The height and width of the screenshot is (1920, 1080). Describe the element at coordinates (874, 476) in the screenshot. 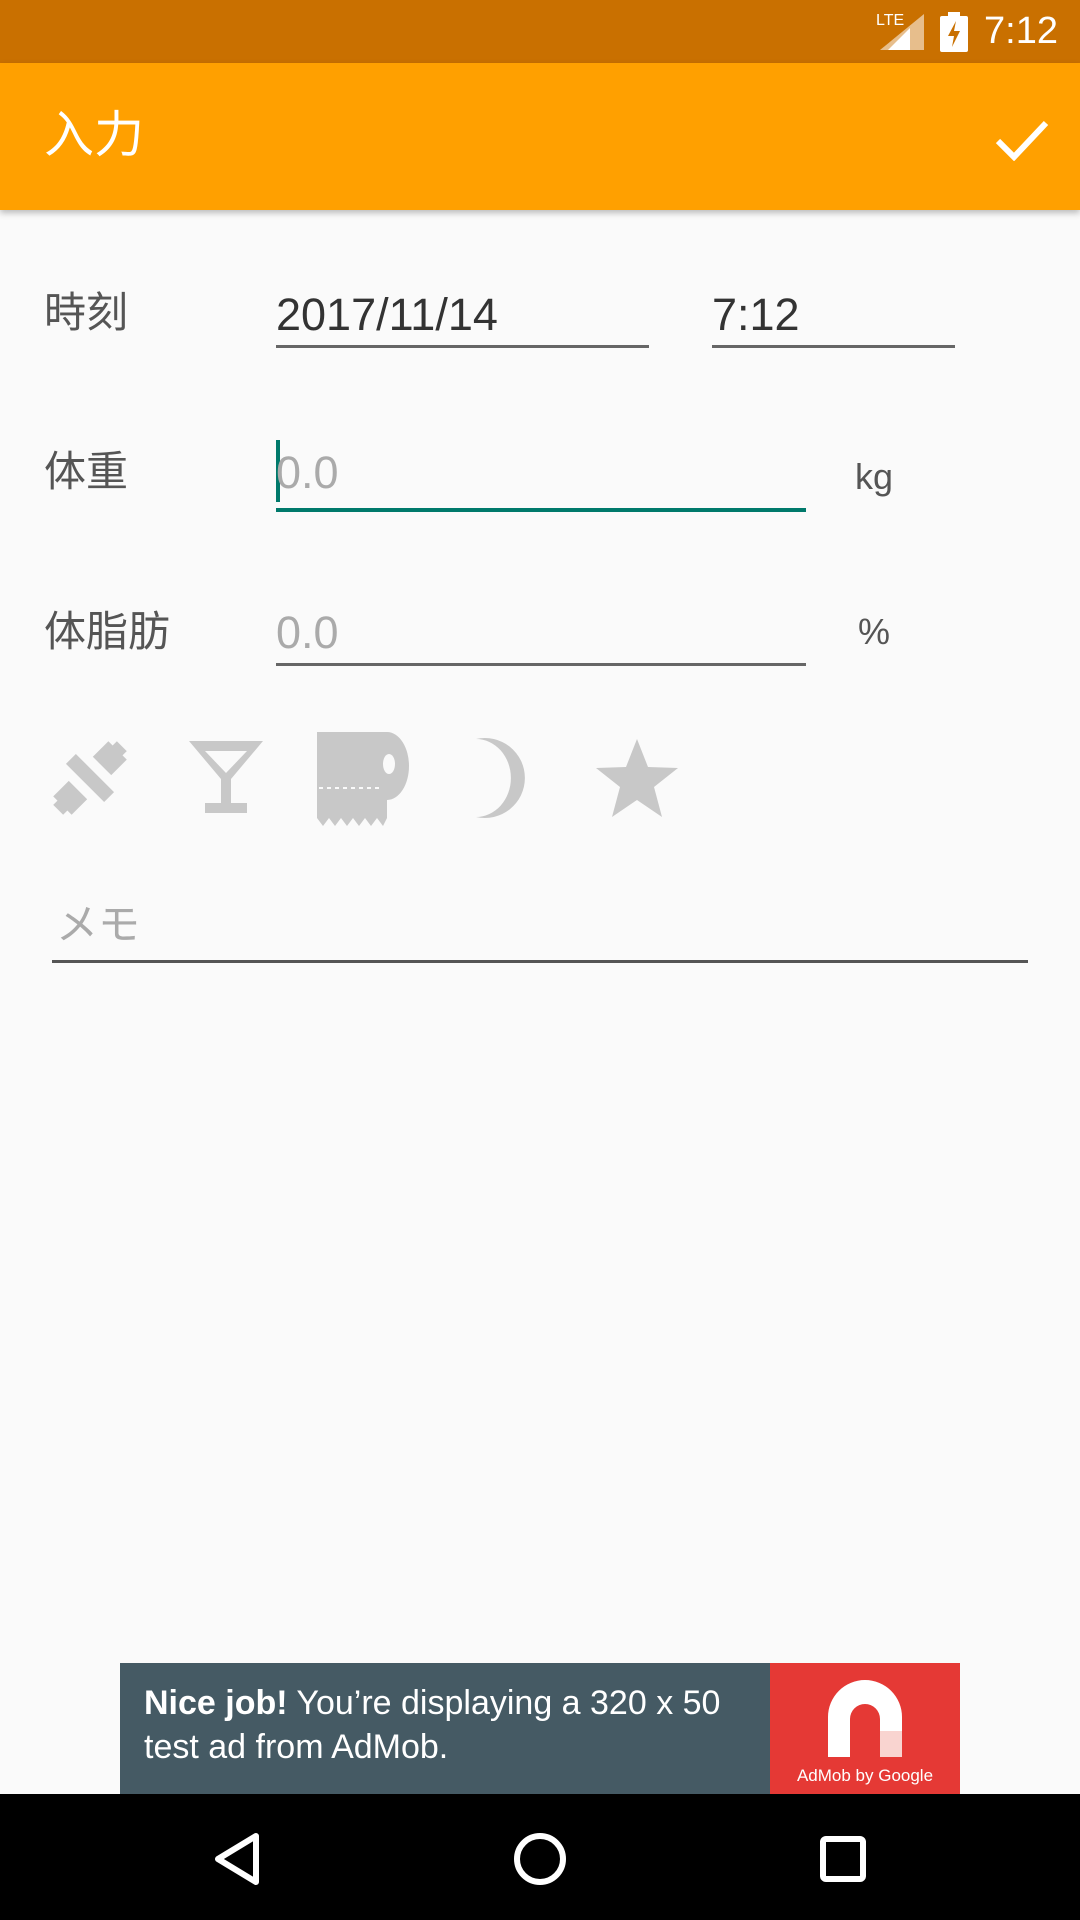

I see `weight-unit: kg` at that location.